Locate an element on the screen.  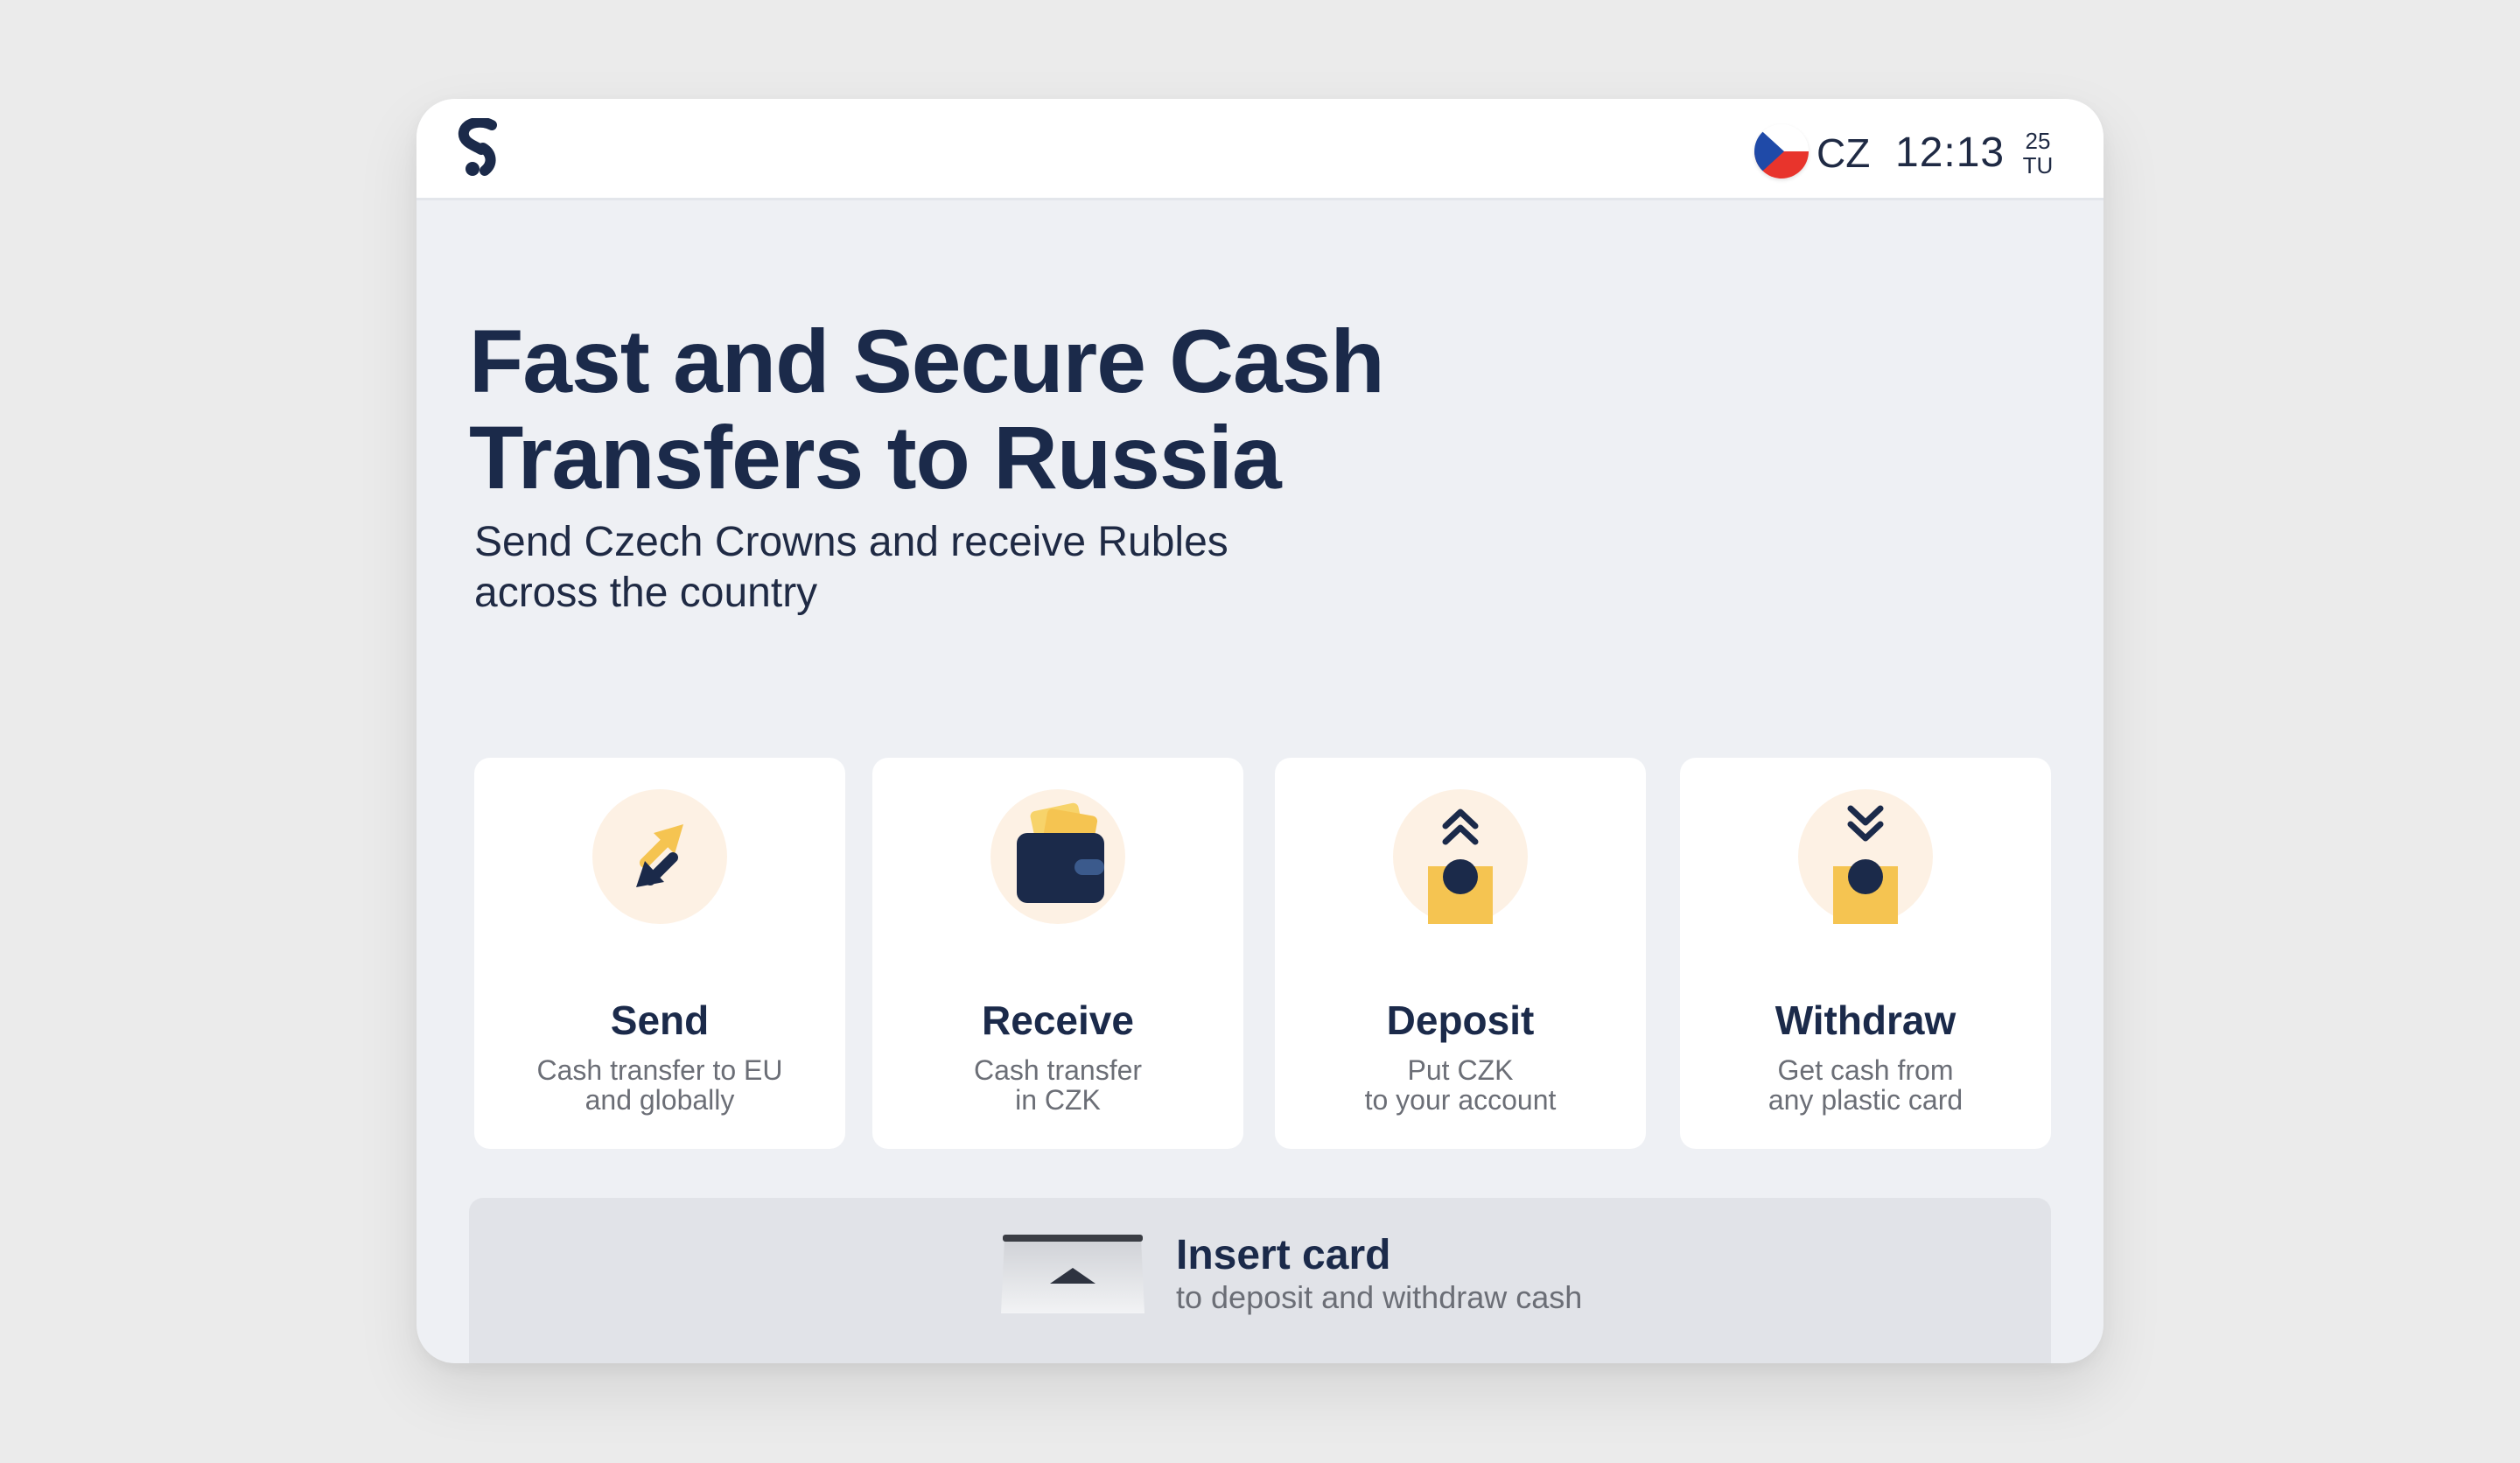
receive-description: Cash transfer in CZK is located at coordinates (1058, 1085).